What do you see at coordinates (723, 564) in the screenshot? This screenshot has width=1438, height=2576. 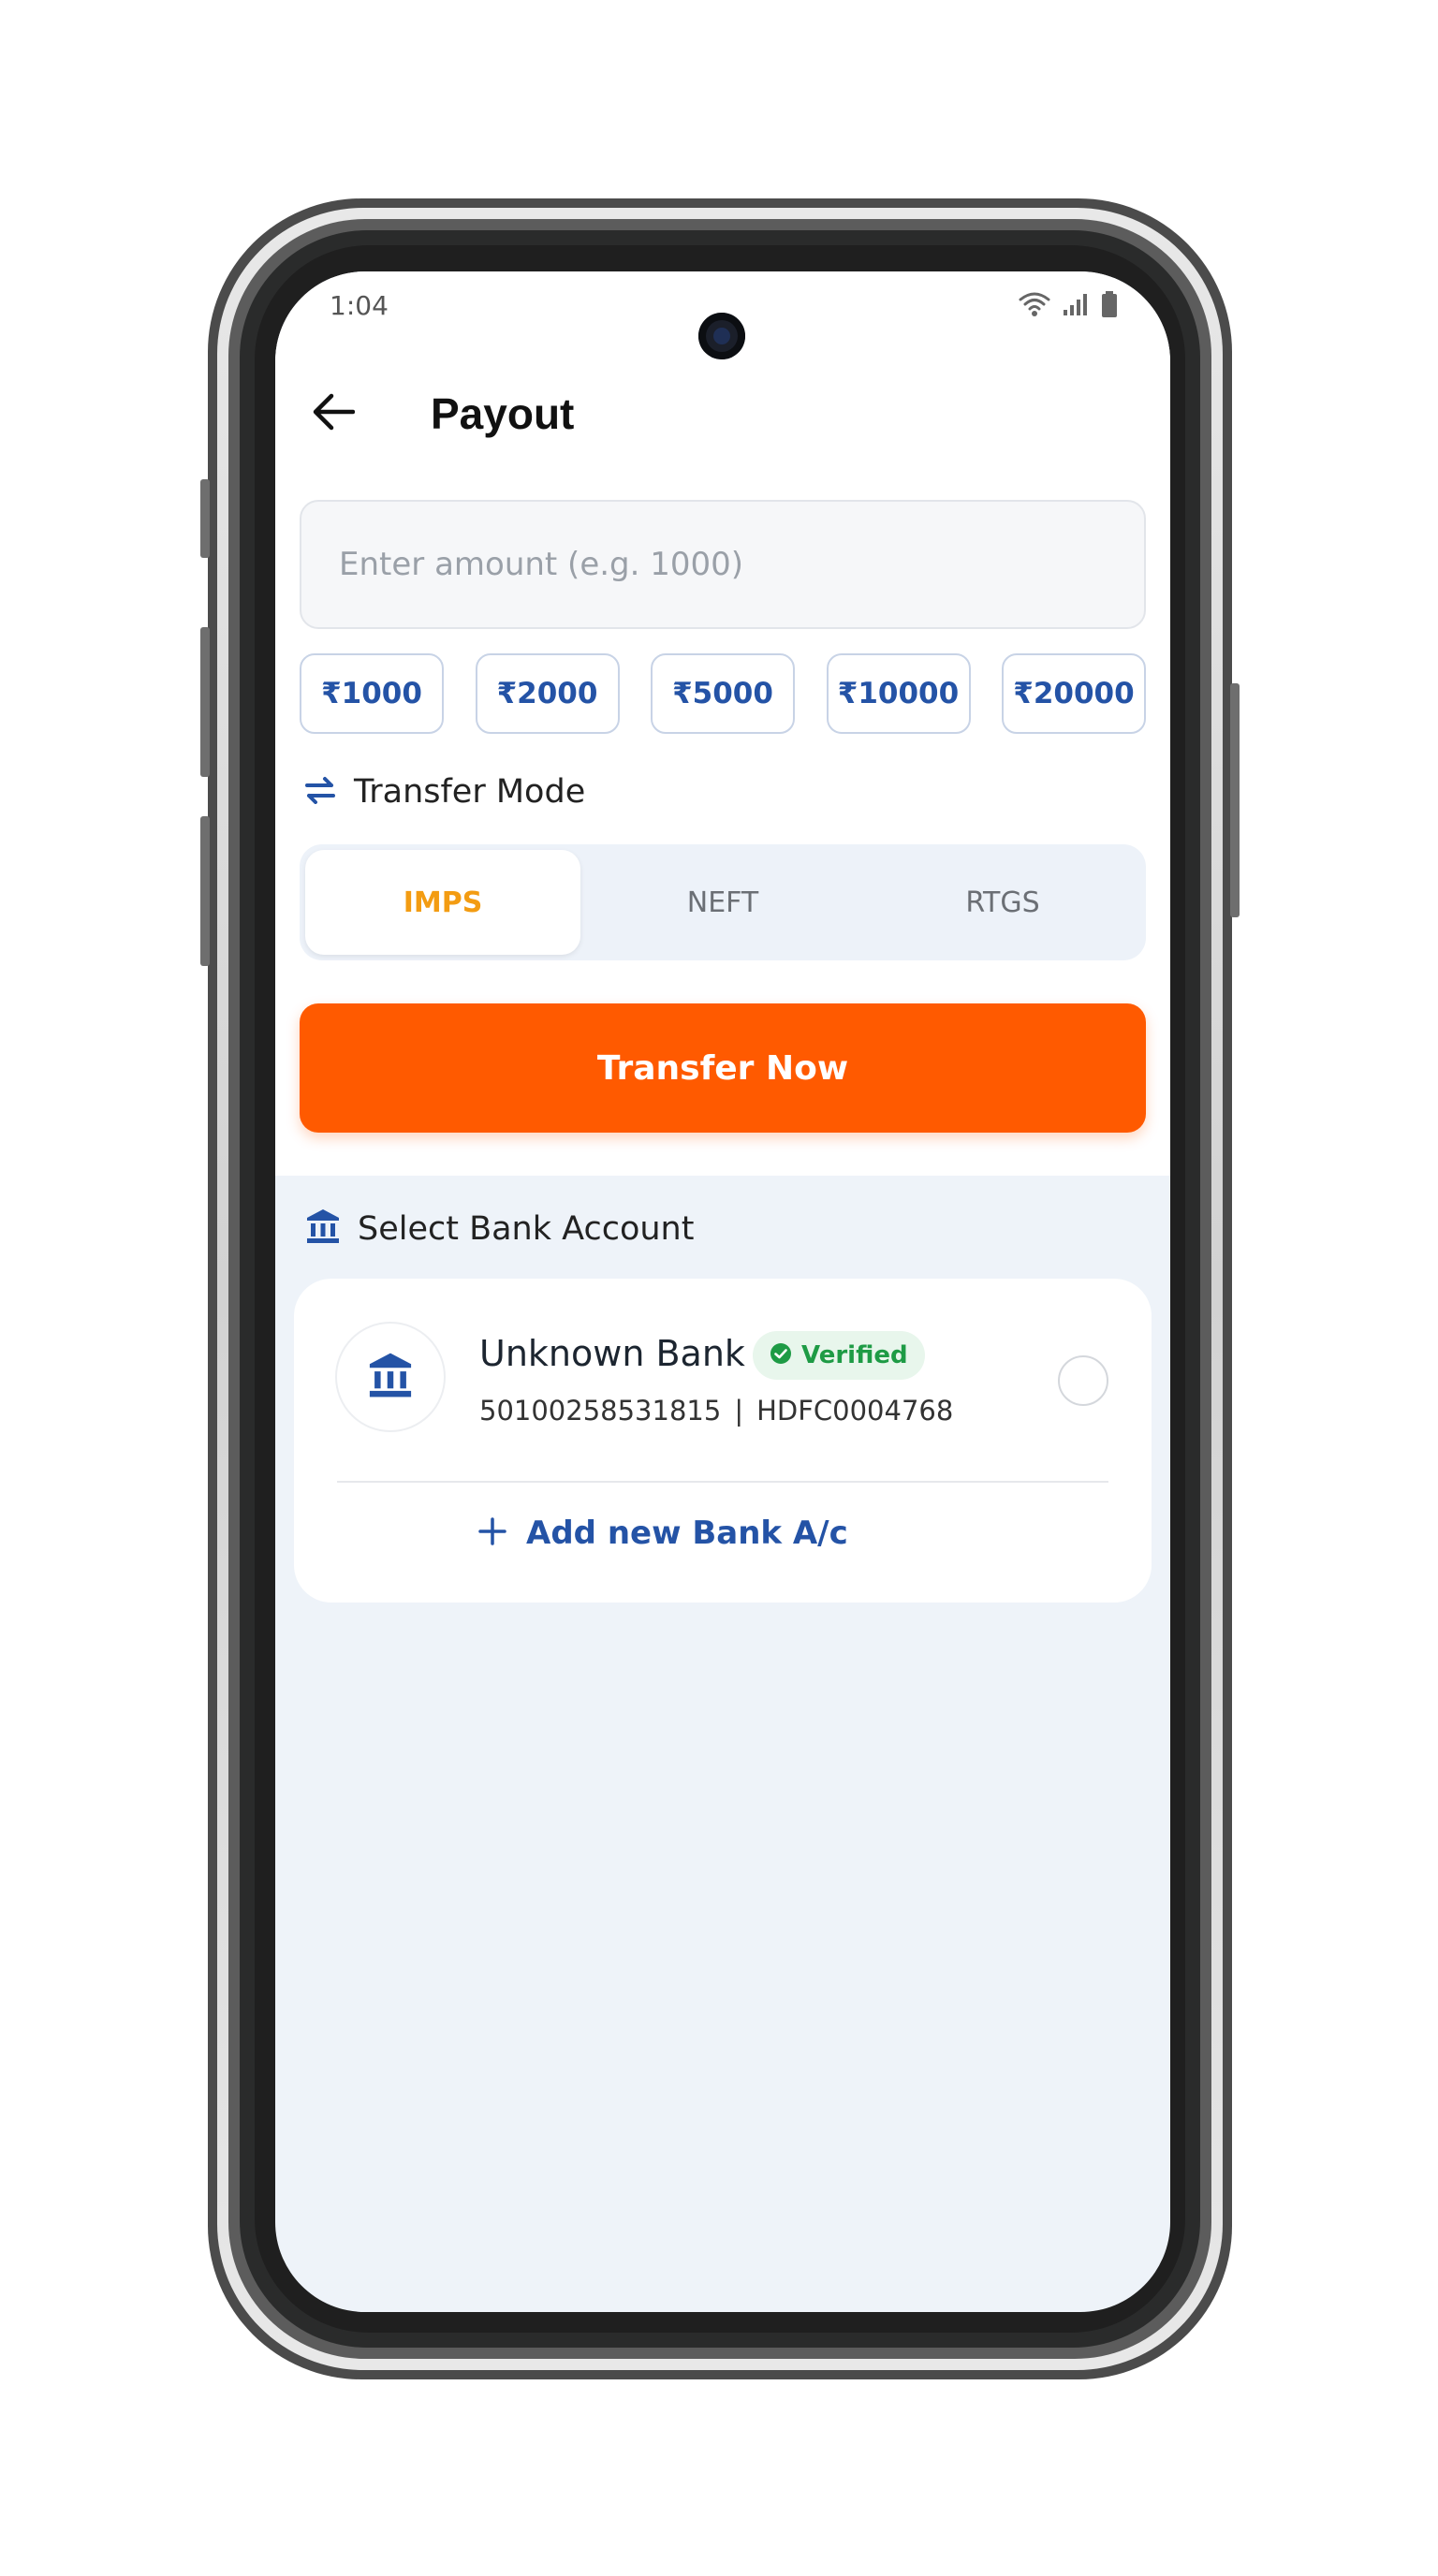 I see `amount-input` at bounding box center [723, 564].